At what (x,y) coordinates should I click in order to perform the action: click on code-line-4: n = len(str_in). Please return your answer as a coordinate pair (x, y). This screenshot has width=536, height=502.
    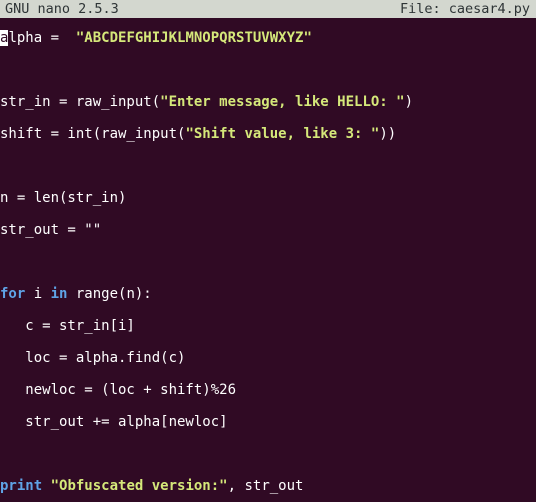
    Looking at the image, I should click on (63, 198).